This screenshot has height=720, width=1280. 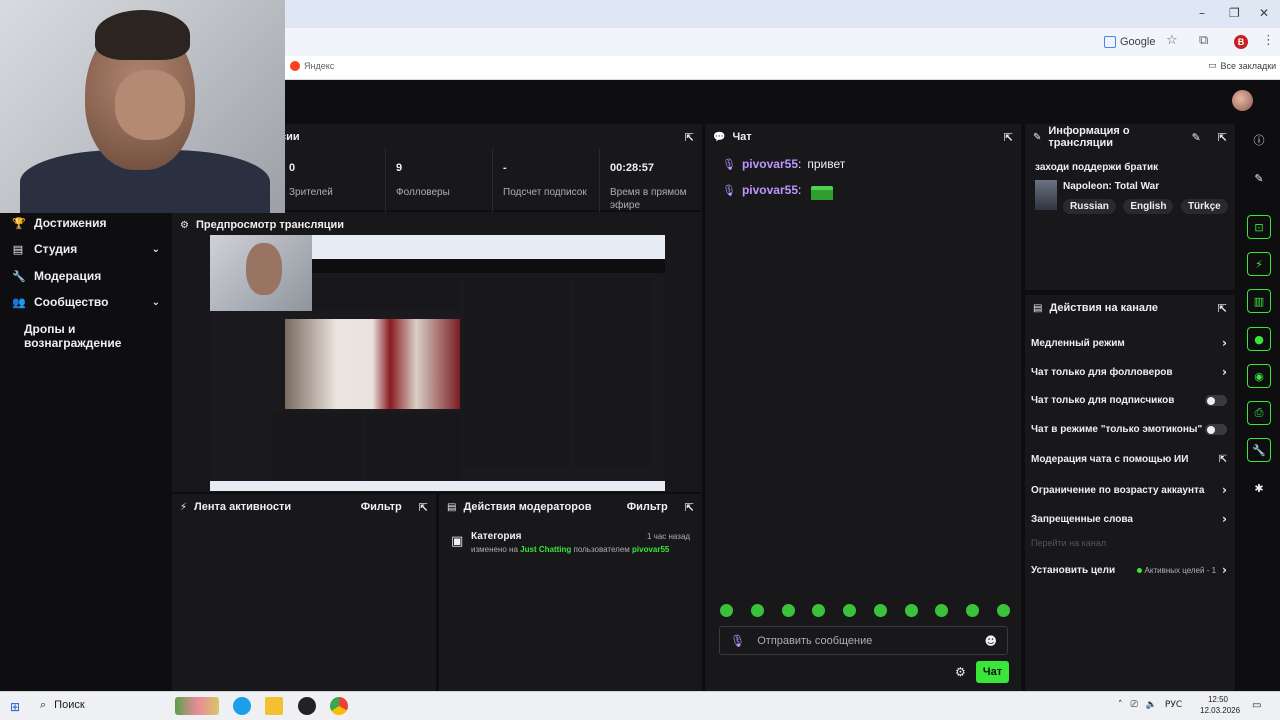 I want to click on file-explorer-icon, so click(x=274, y=706).